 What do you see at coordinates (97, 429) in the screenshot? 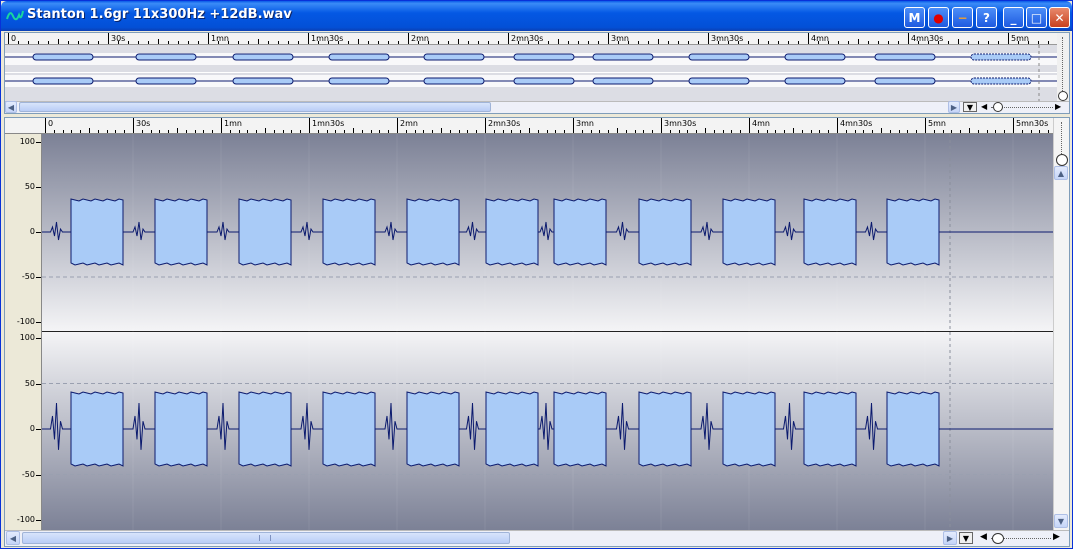
I see `channel-bottom-burst` at bounding box center [97, 429].